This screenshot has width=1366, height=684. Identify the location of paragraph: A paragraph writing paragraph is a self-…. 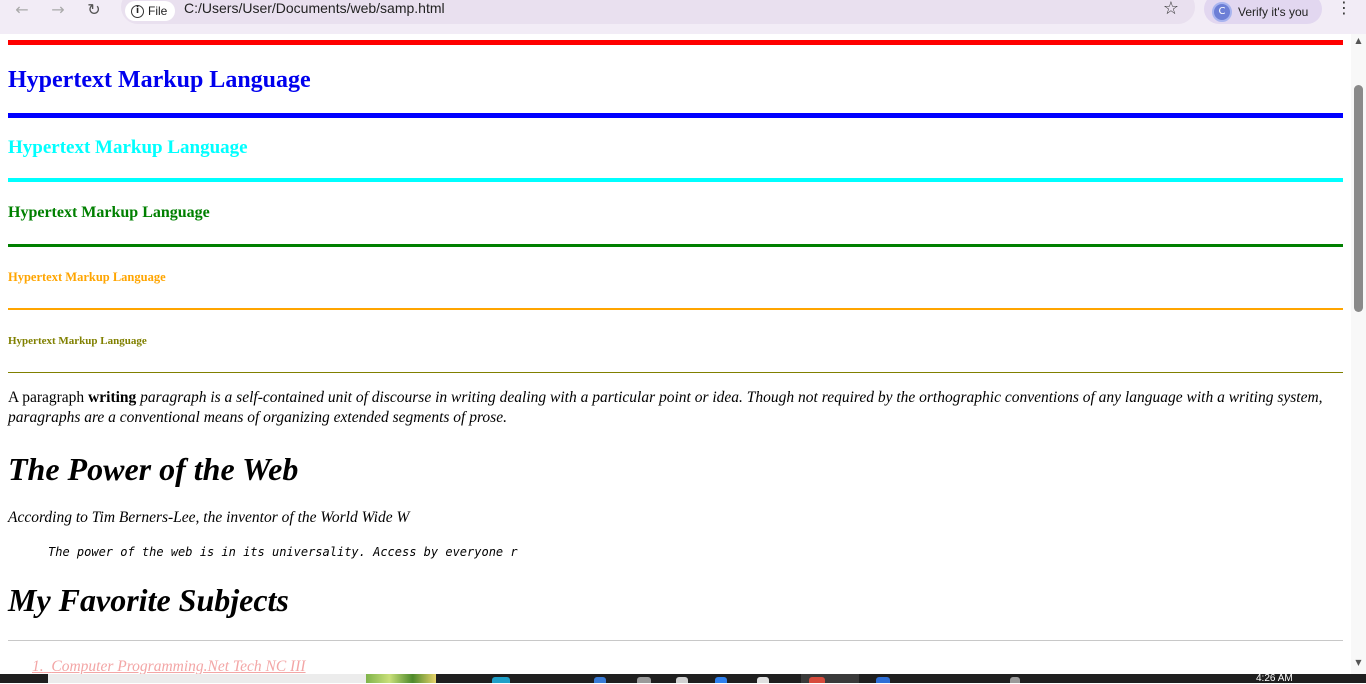
(668, 408).